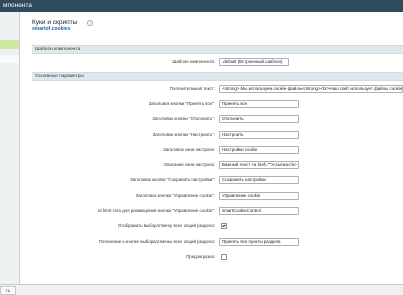 Image resolution: width=403 pixels, height=295 pixels. What do you see at coordinates (201, 289) in the screenshot?
I see `bottom-bar: ть` at bounding box center [201, 289].